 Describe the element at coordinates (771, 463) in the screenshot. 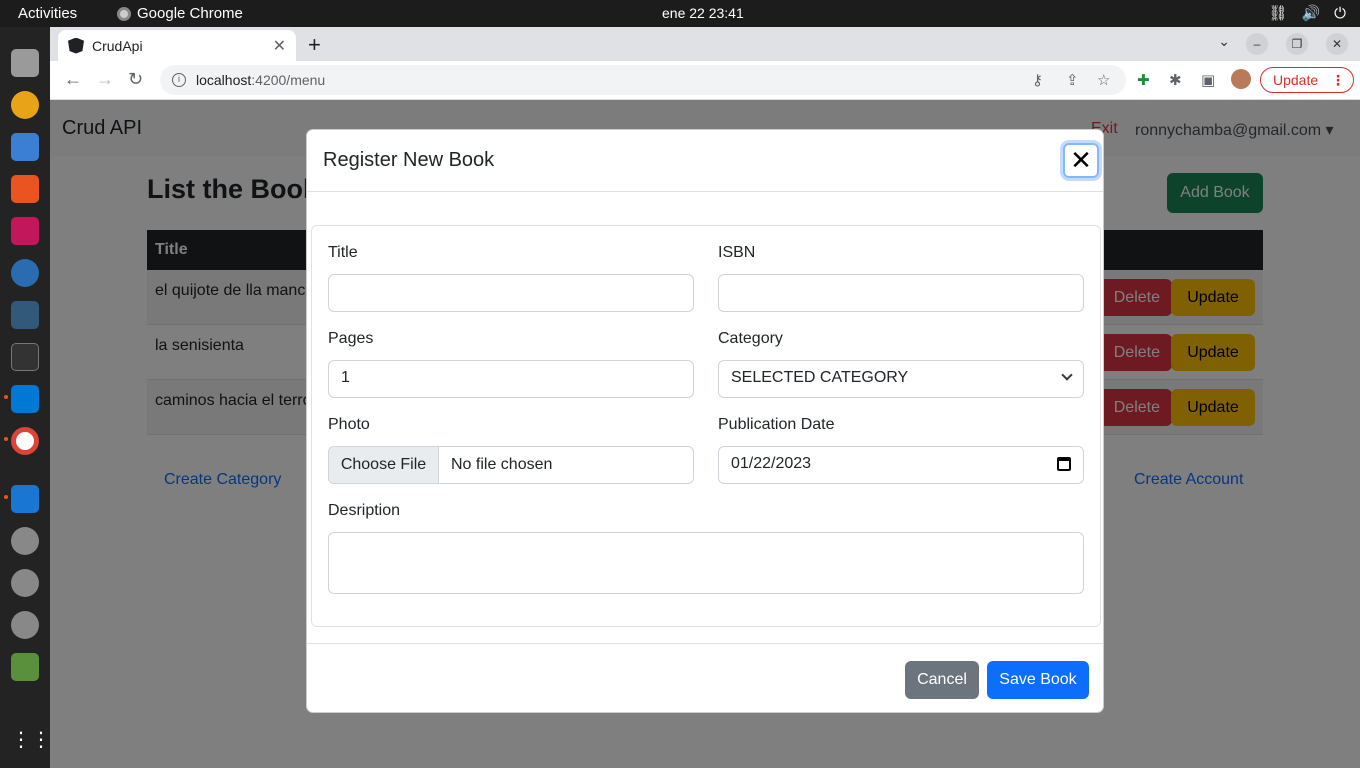

I see `publication-date-value: 01/22/2023` at that location.